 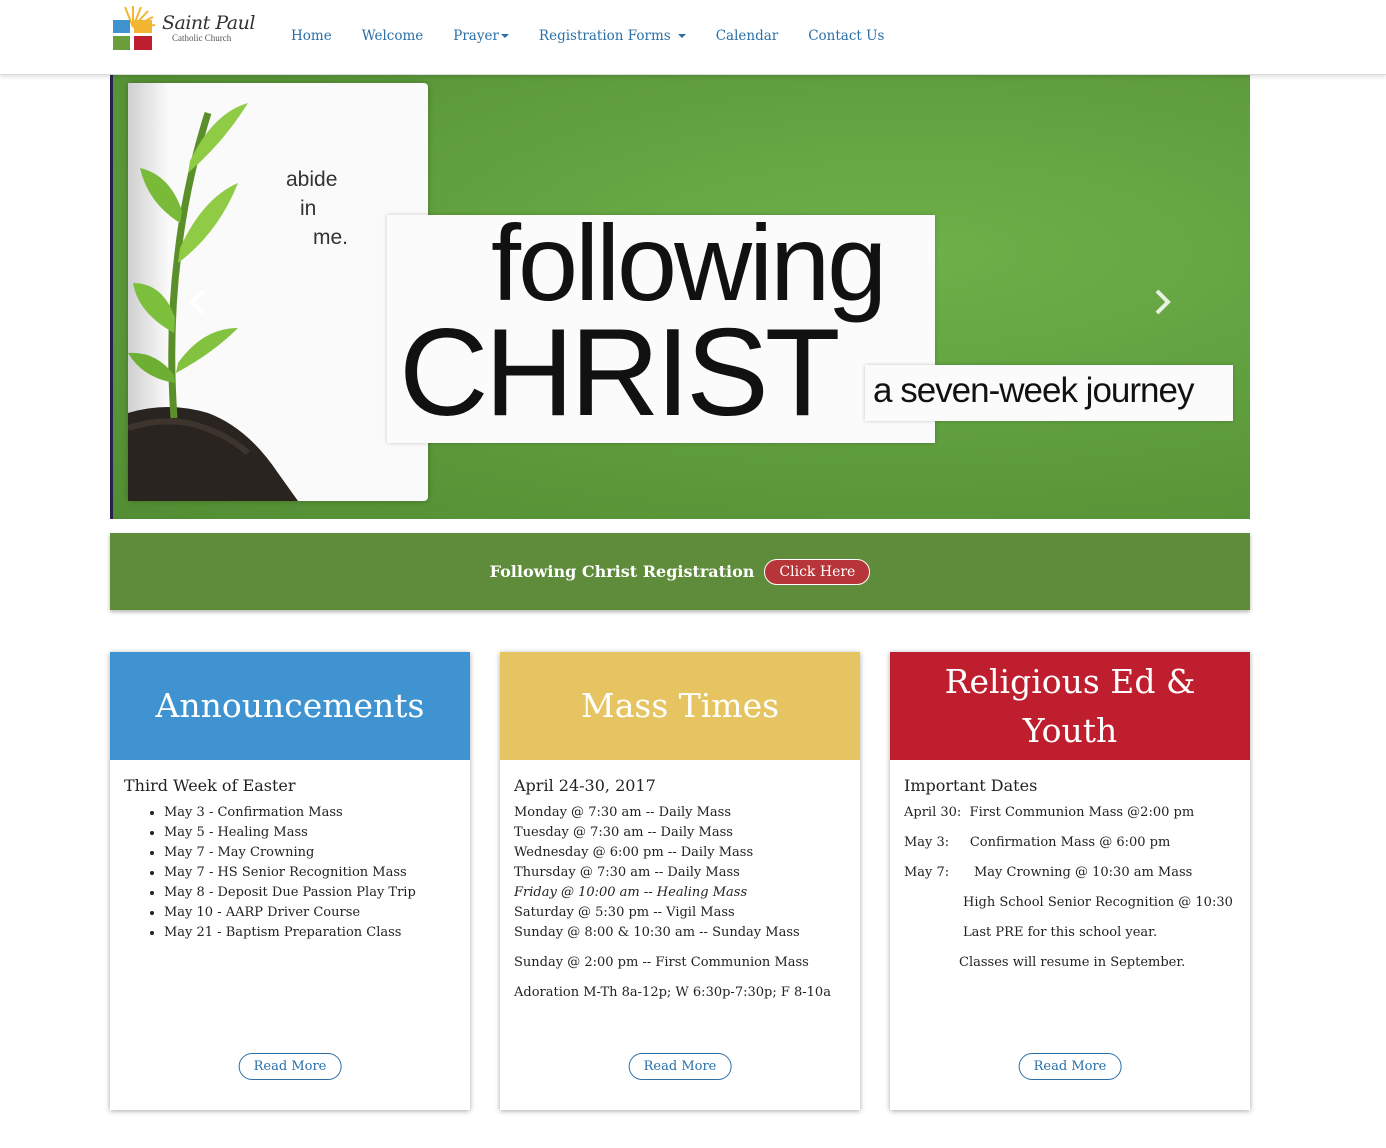 I want to click on registration-banner: Following Christ Registration Click Here, so click(x=680, y=571).